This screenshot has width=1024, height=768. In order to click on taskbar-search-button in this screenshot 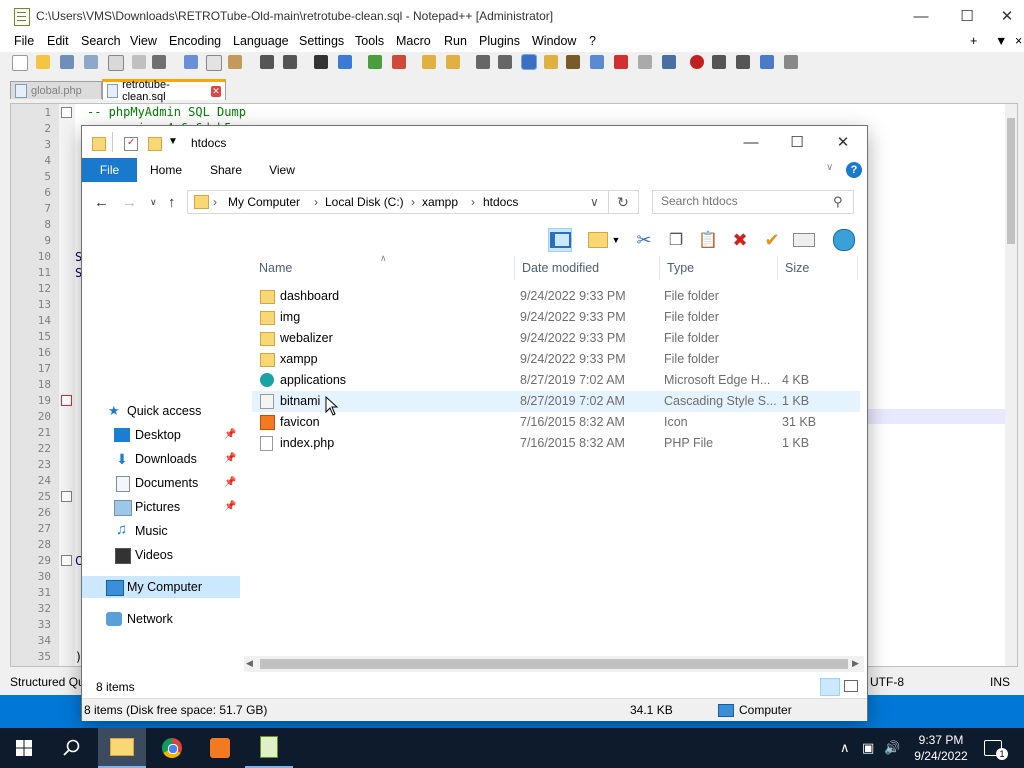, I will do `click(72, 748)`.